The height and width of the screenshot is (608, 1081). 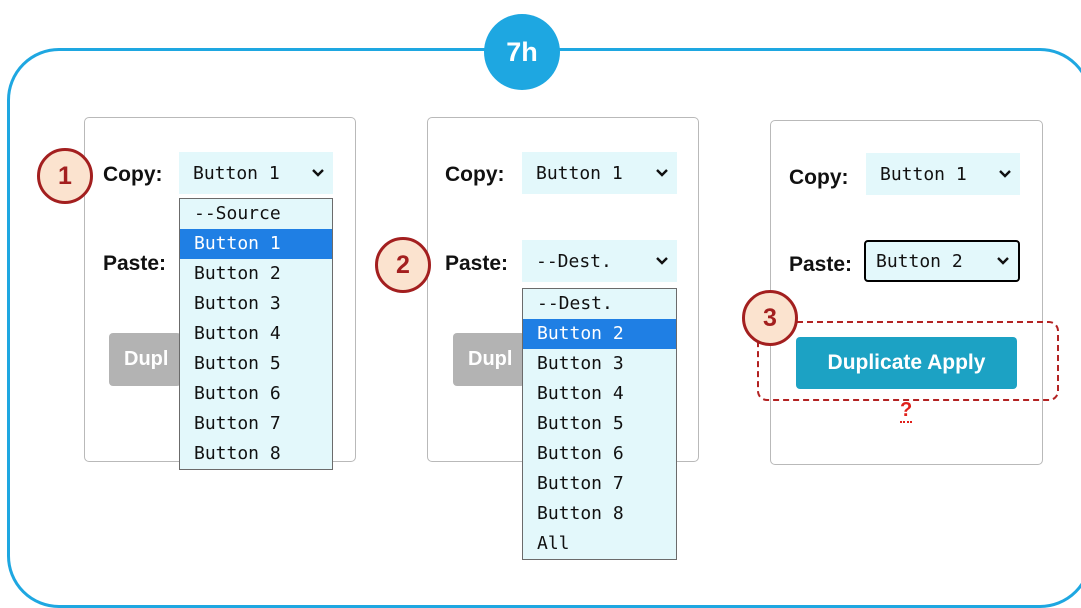 What do you see at coordinates (574, 261) in the screenshot?
I see `paste-select-value: --Dest.` at bounding box center [574, 261].